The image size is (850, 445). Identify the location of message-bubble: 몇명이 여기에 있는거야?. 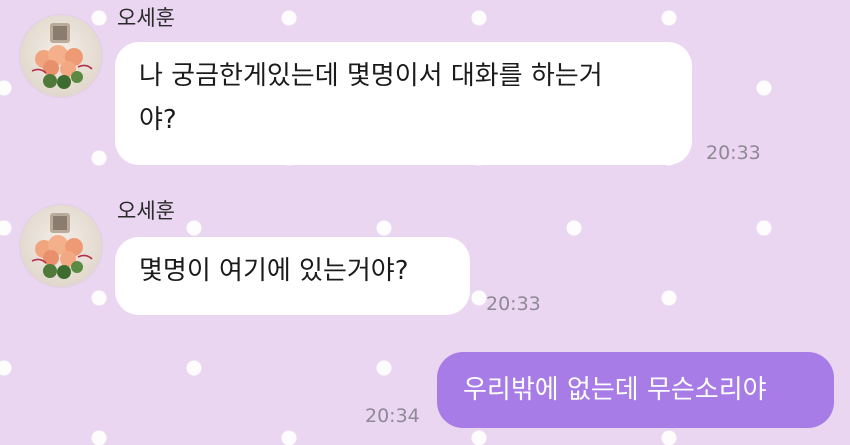
(292, 276).